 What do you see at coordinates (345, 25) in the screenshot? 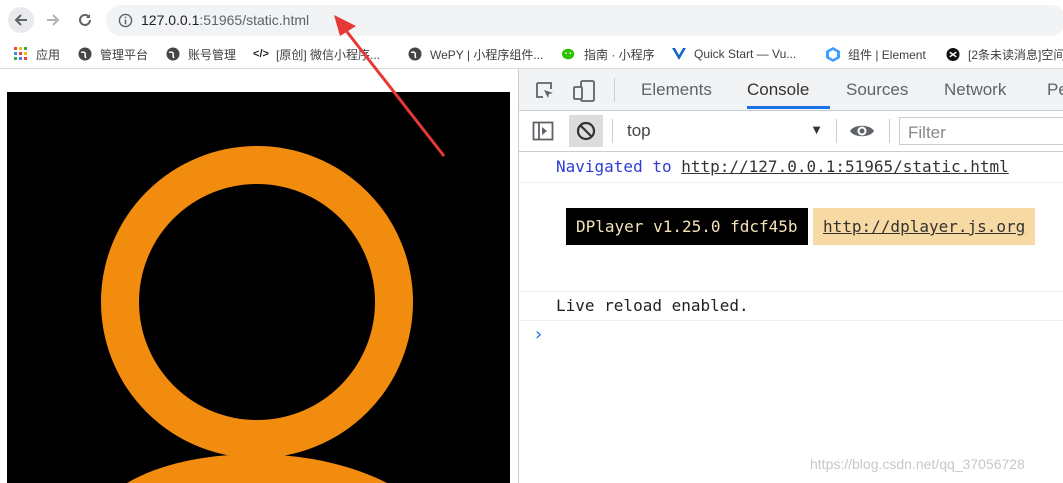
I see `arrow-head-icon` at bounding box center [345, 25].